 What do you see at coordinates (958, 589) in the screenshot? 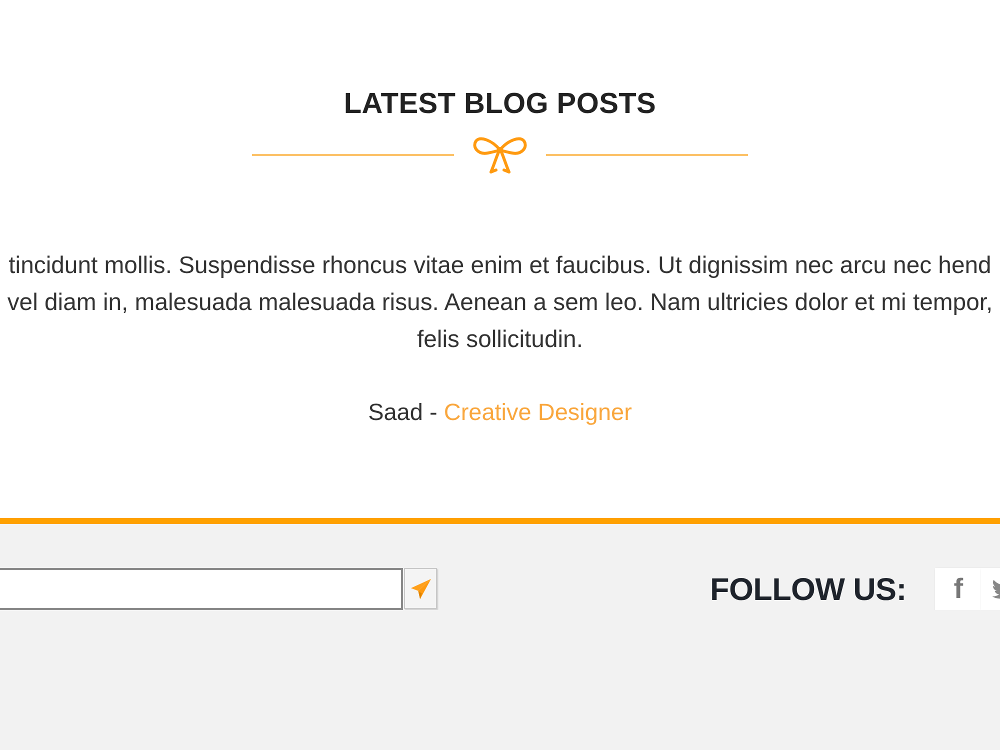
I see `social-button: f` at bounding box center [958, 589].